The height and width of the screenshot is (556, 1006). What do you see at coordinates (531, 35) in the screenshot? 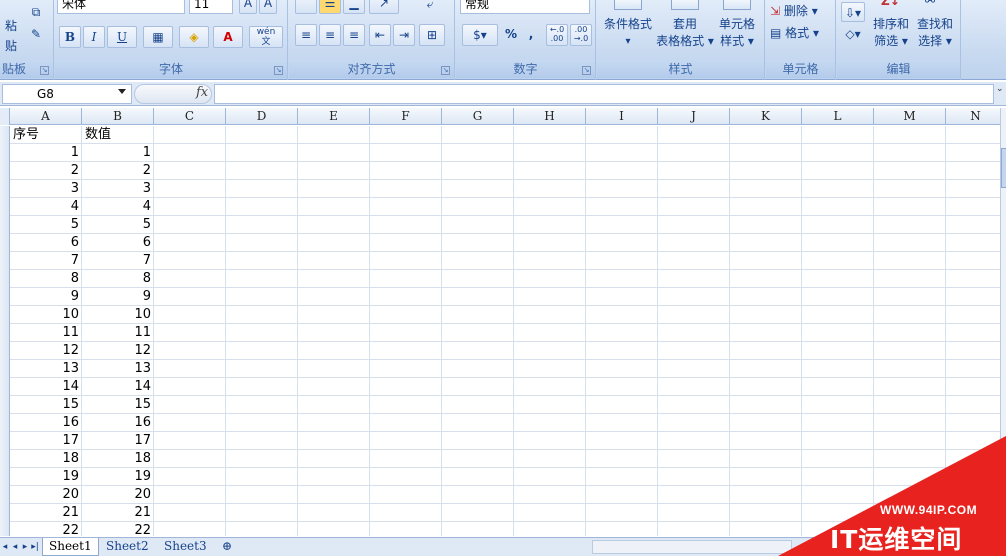
I see `comma-button: ,` at bounding box center [531, 35].